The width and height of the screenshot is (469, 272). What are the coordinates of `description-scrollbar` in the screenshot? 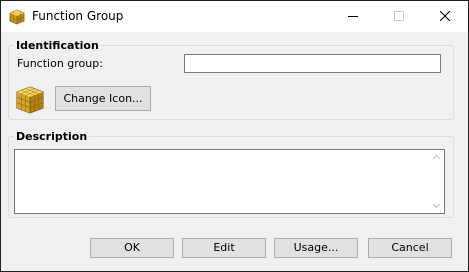 It's located at (436, 181).